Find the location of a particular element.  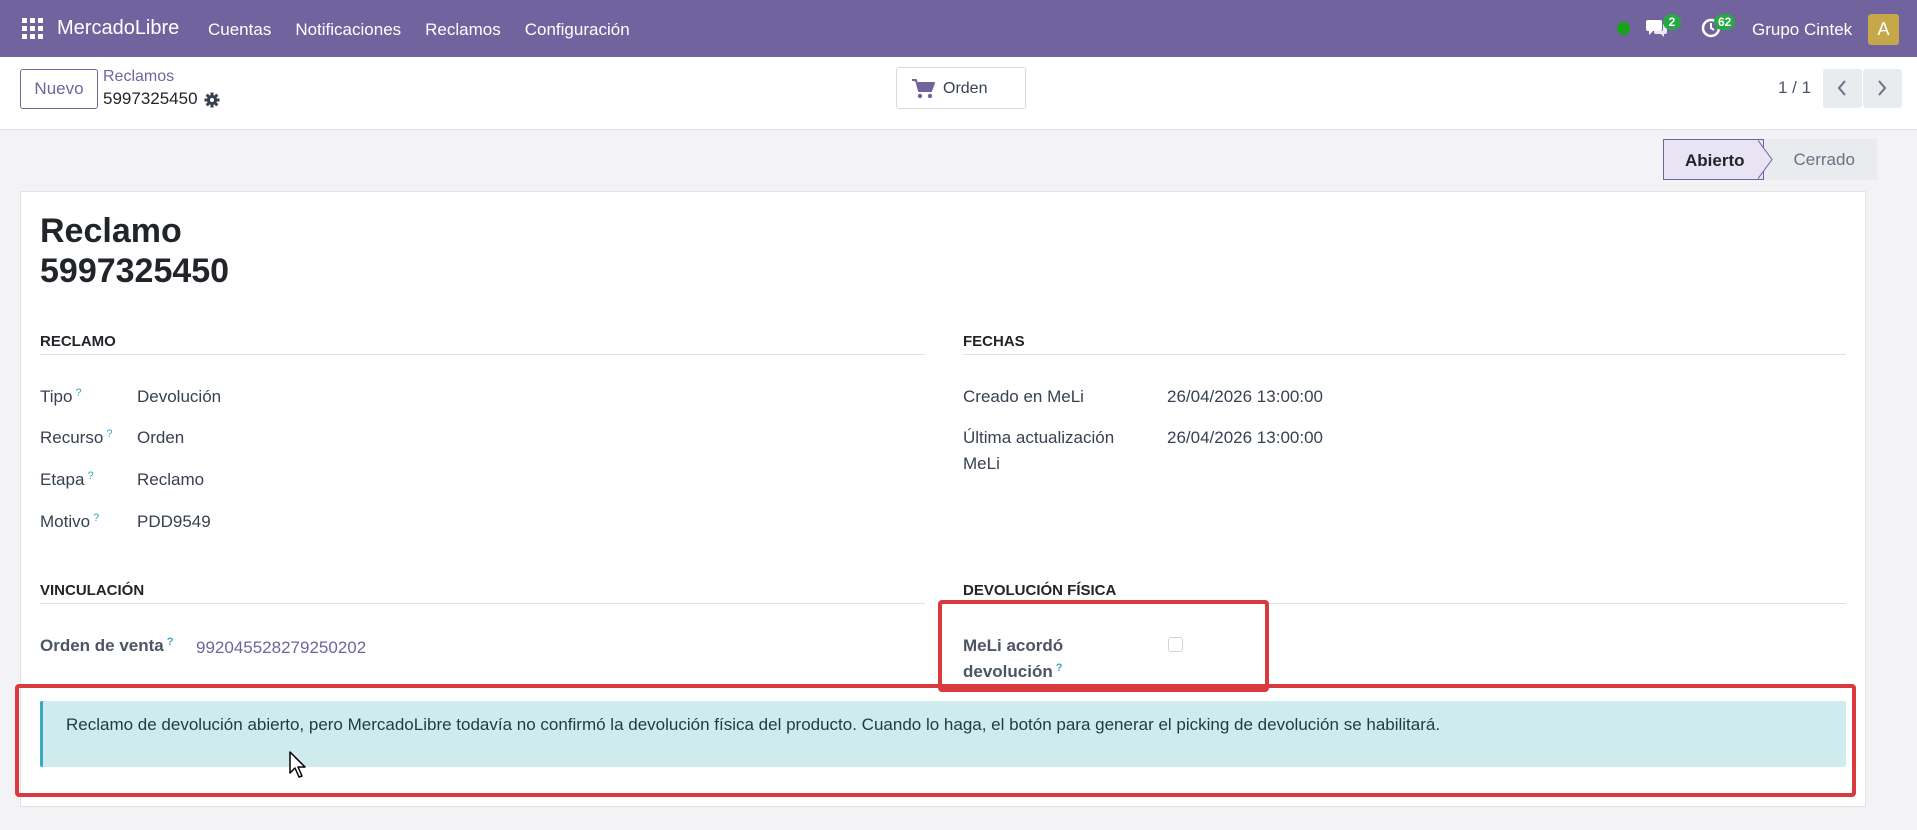

order-smart-button-label: Orden is located at coordinates (965, 88).